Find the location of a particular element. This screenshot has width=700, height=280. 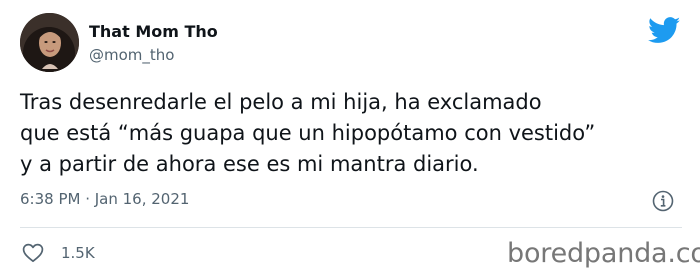

like-count: 1.5K is located at coordinates (78, 253).